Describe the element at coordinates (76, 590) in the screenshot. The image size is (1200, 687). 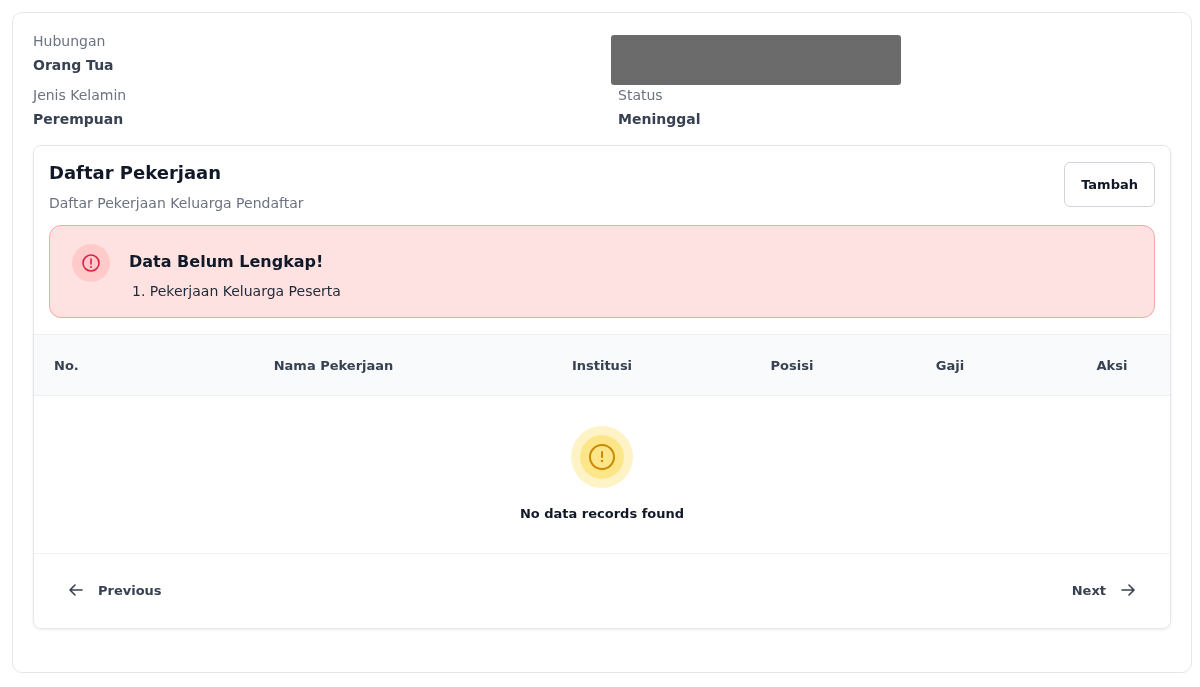
I see `arrow-left-icon` at that location.